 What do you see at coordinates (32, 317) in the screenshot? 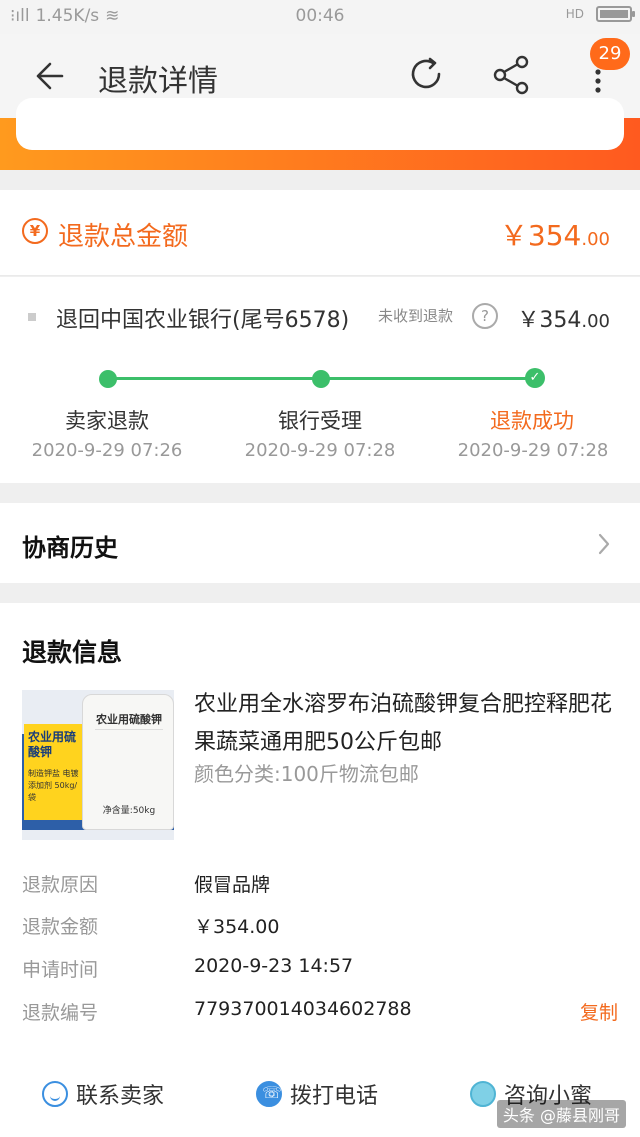
I see `bullet-icon` at bounding box center [32, 317].